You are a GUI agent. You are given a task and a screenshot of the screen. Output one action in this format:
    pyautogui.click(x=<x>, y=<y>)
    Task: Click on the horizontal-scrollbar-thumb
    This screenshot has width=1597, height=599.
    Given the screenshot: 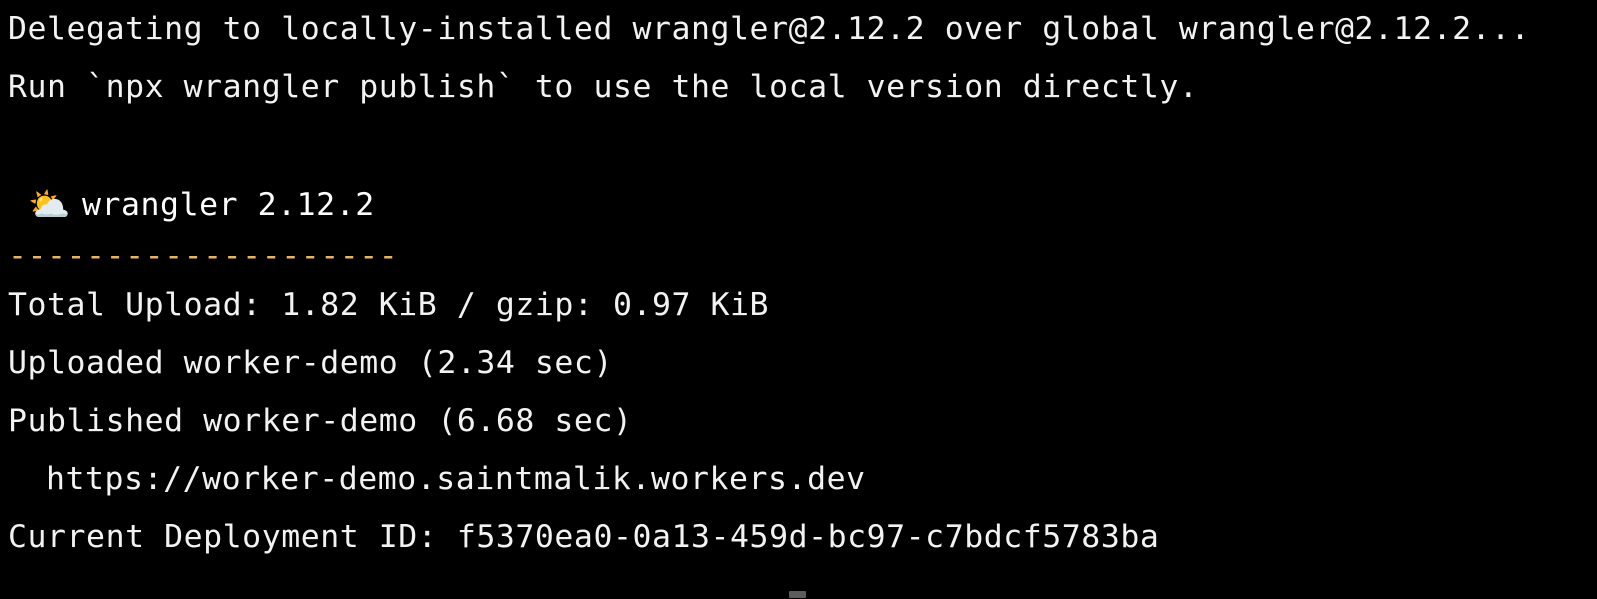 What is the action you would take?
    pyautogui.click(x=797, y=594)
    